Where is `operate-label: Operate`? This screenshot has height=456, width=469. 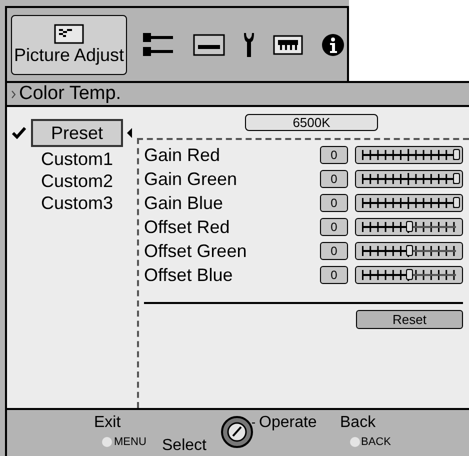
operate-label: Operate is located at coordinates (288, 423).